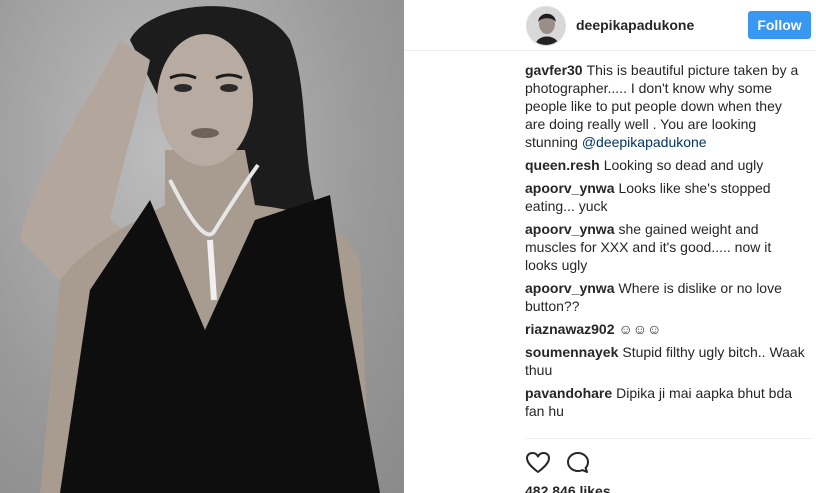 This screenshot has height=493, width=816. I want to click on post-username: deepikapadukone, so click(635, 25).